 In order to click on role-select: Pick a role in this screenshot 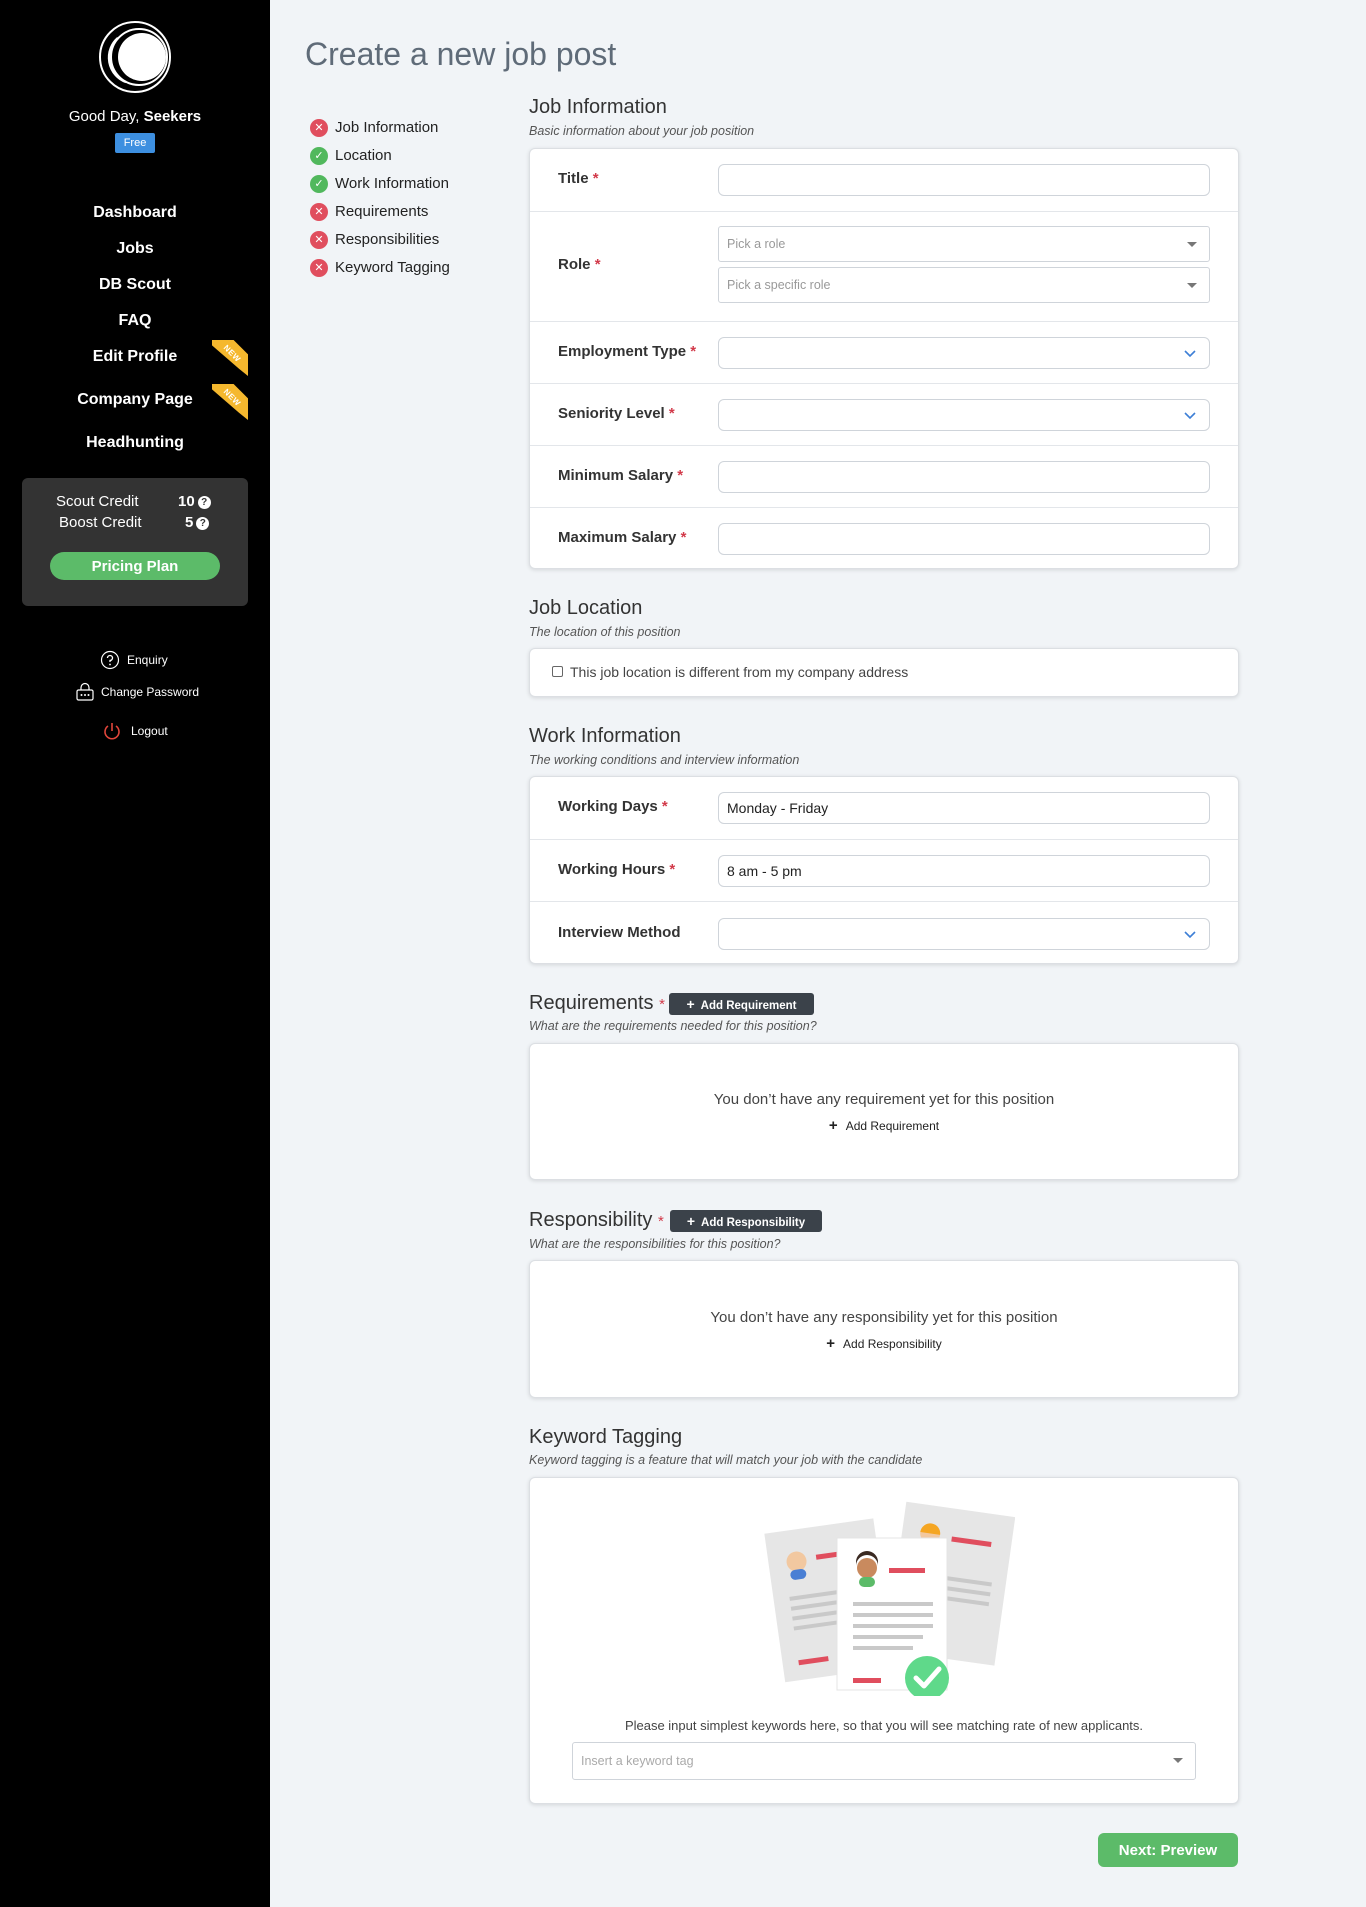, I will do `click(964, 244)`.